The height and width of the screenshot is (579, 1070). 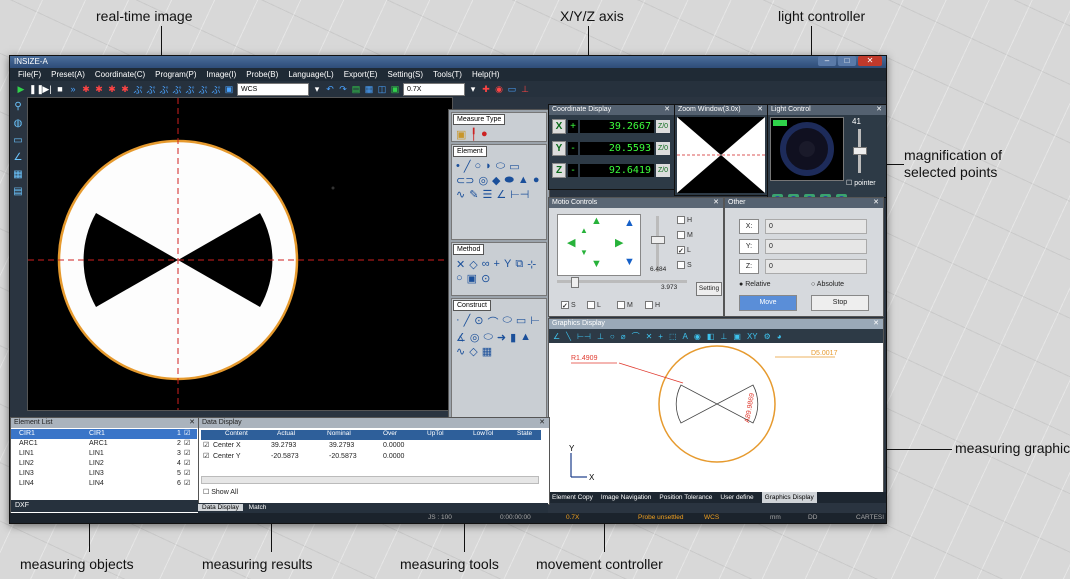 I want to click on menu-help: Help(H), so click(x=486, y=74).